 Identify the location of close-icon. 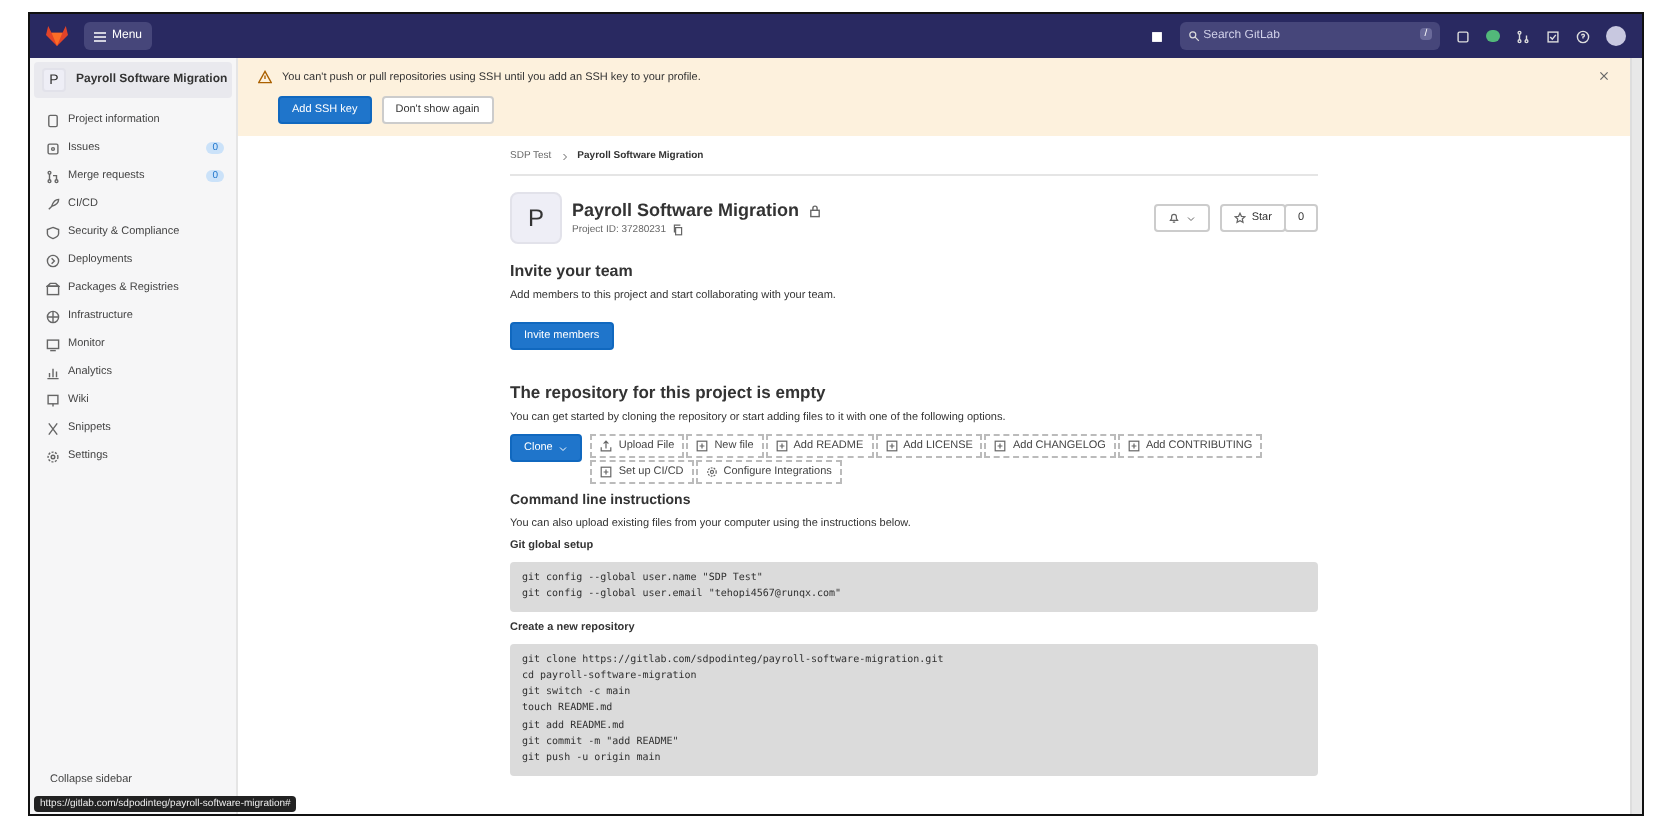
(1604, 76).